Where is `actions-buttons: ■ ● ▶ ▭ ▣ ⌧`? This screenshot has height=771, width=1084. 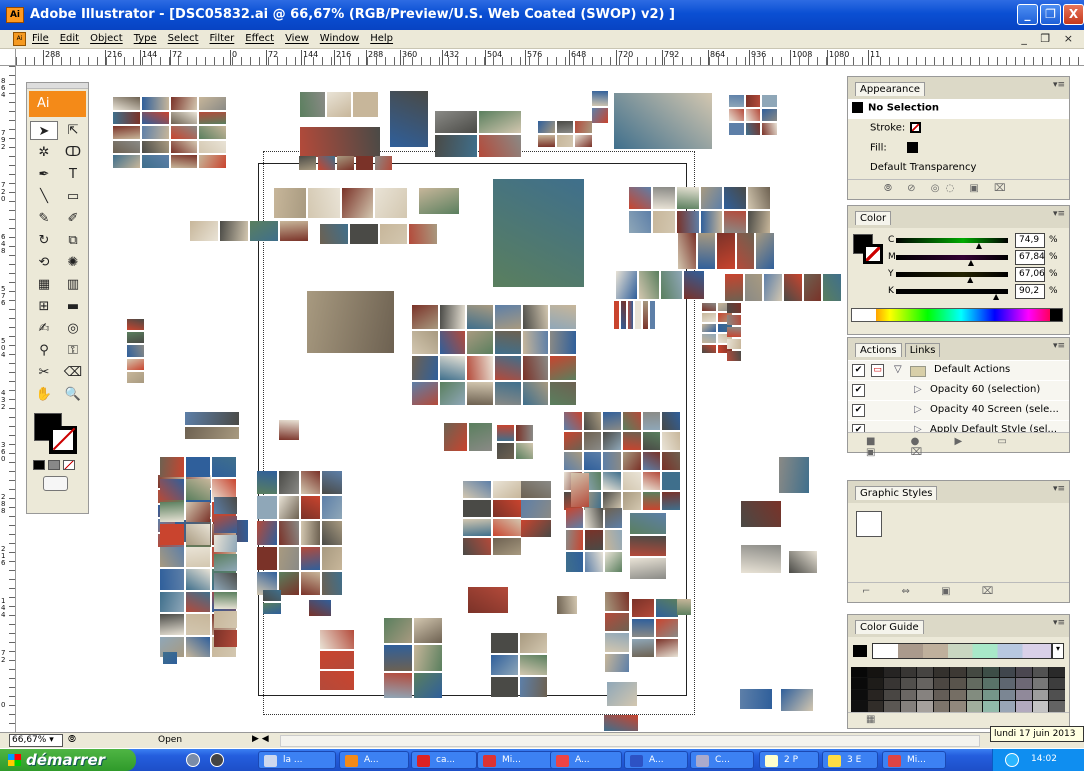
actions-buttons: ■ ● ▶ ▭ ▣ ⌧ is located at coordinates (958, 445).